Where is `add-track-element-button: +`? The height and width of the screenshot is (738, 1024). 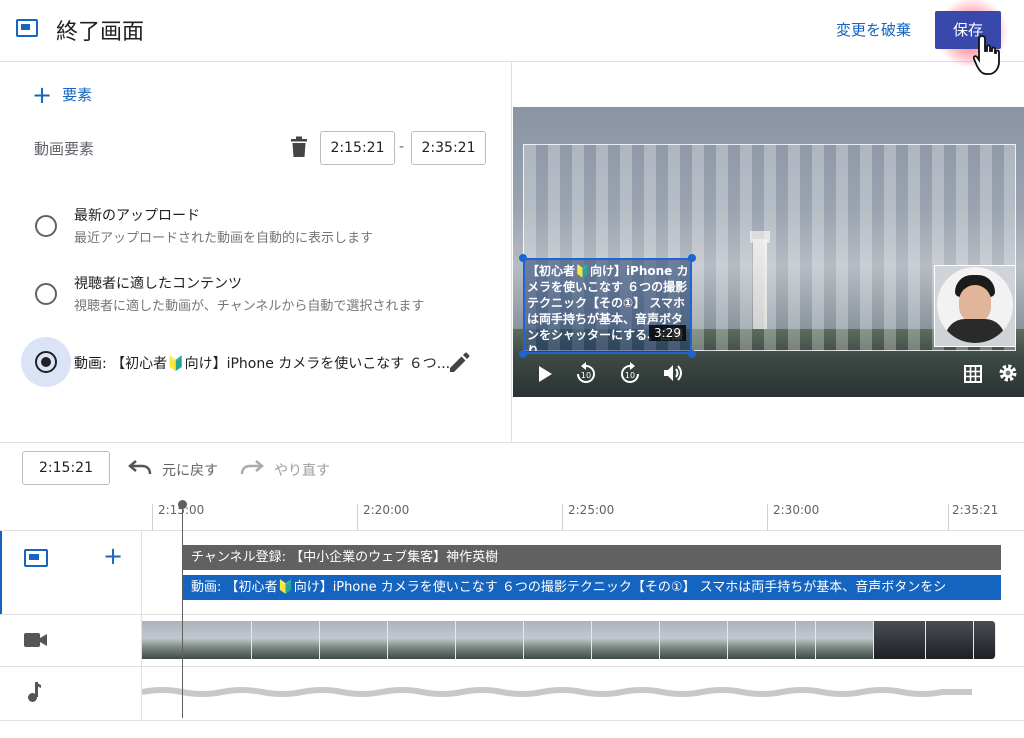
add-track-element-button: + is located at coordinates (113, 556).